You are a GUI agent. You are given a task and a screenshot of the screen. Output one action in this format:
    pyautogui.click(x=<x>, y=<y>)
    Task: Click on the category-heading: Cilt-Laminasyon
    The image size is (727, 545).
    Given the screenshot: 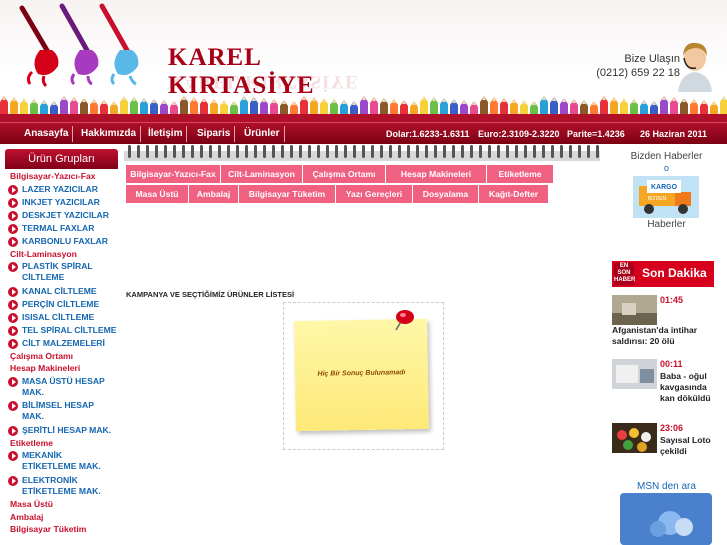 What is the action you would take?
    pyautogui.click(x=61, y=255)
    